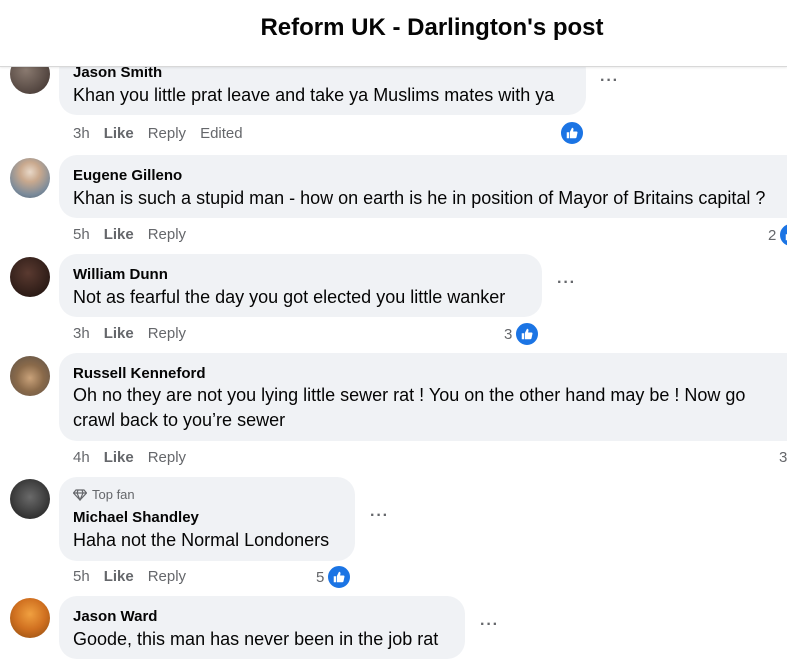 This screenshot has width=787, height=659. I want to click on comment-actions: 4h Like Reply, so click(129, 457).